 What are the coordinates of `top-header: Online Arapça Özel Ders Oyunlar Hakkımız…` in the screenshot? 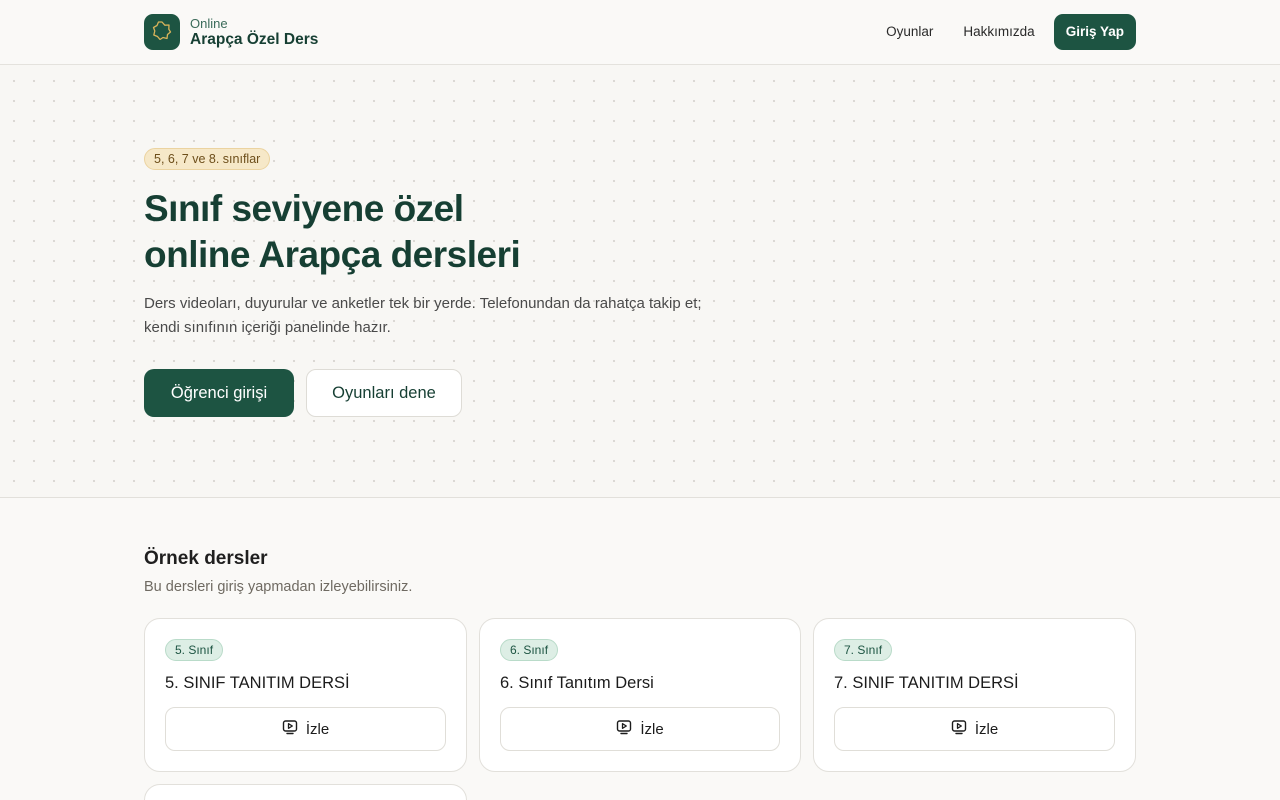 It's located at (640, 32).